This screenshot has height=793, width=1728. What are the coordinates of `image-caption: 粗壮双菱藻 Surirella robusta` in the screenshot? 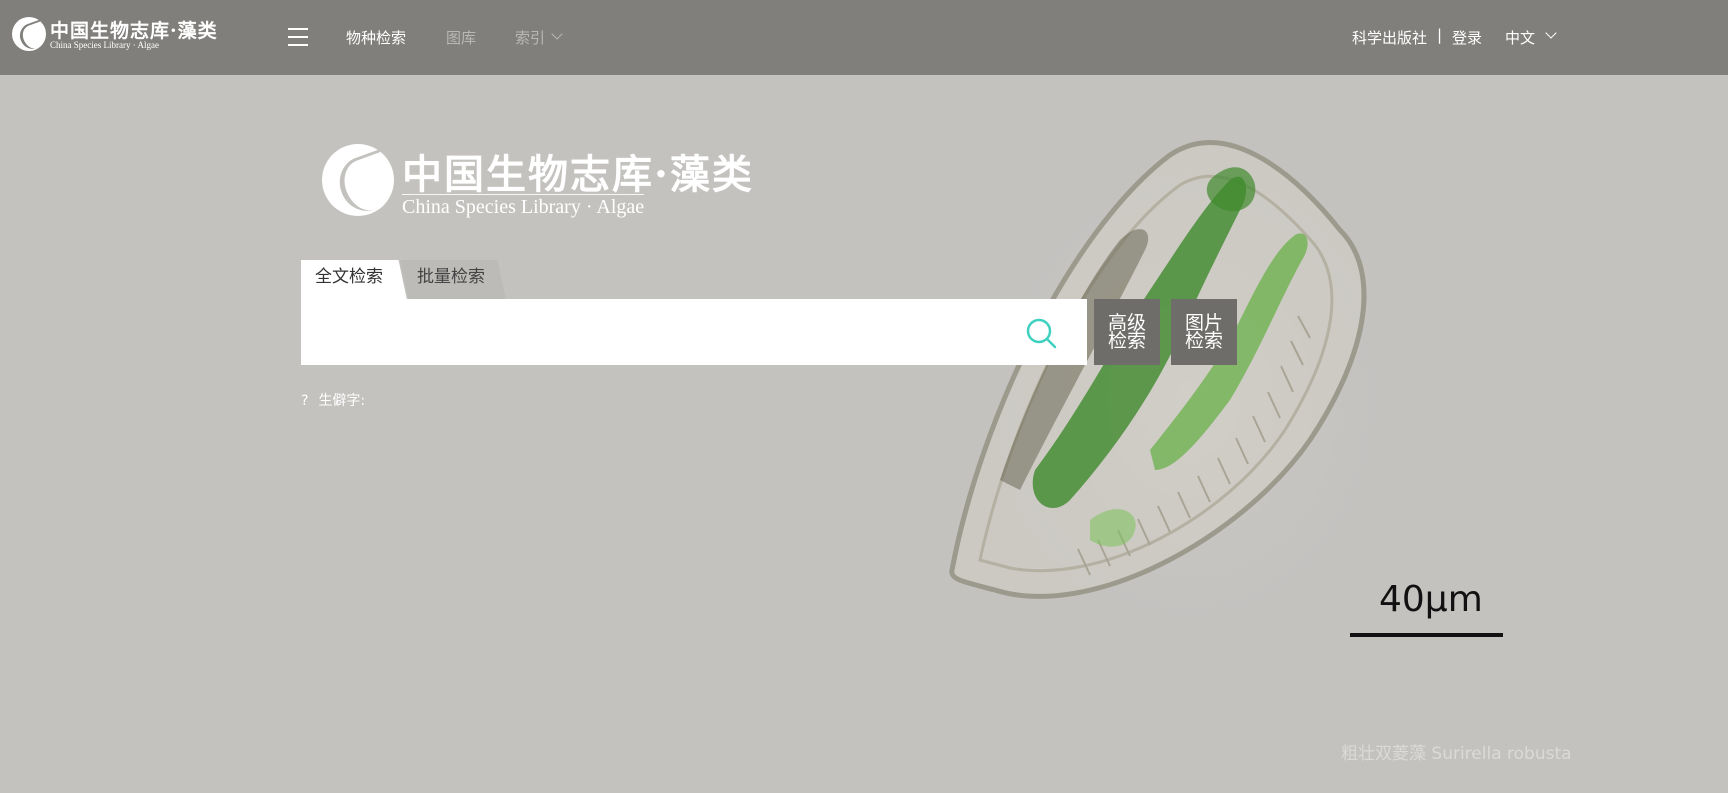 It's located at (1456, 754).